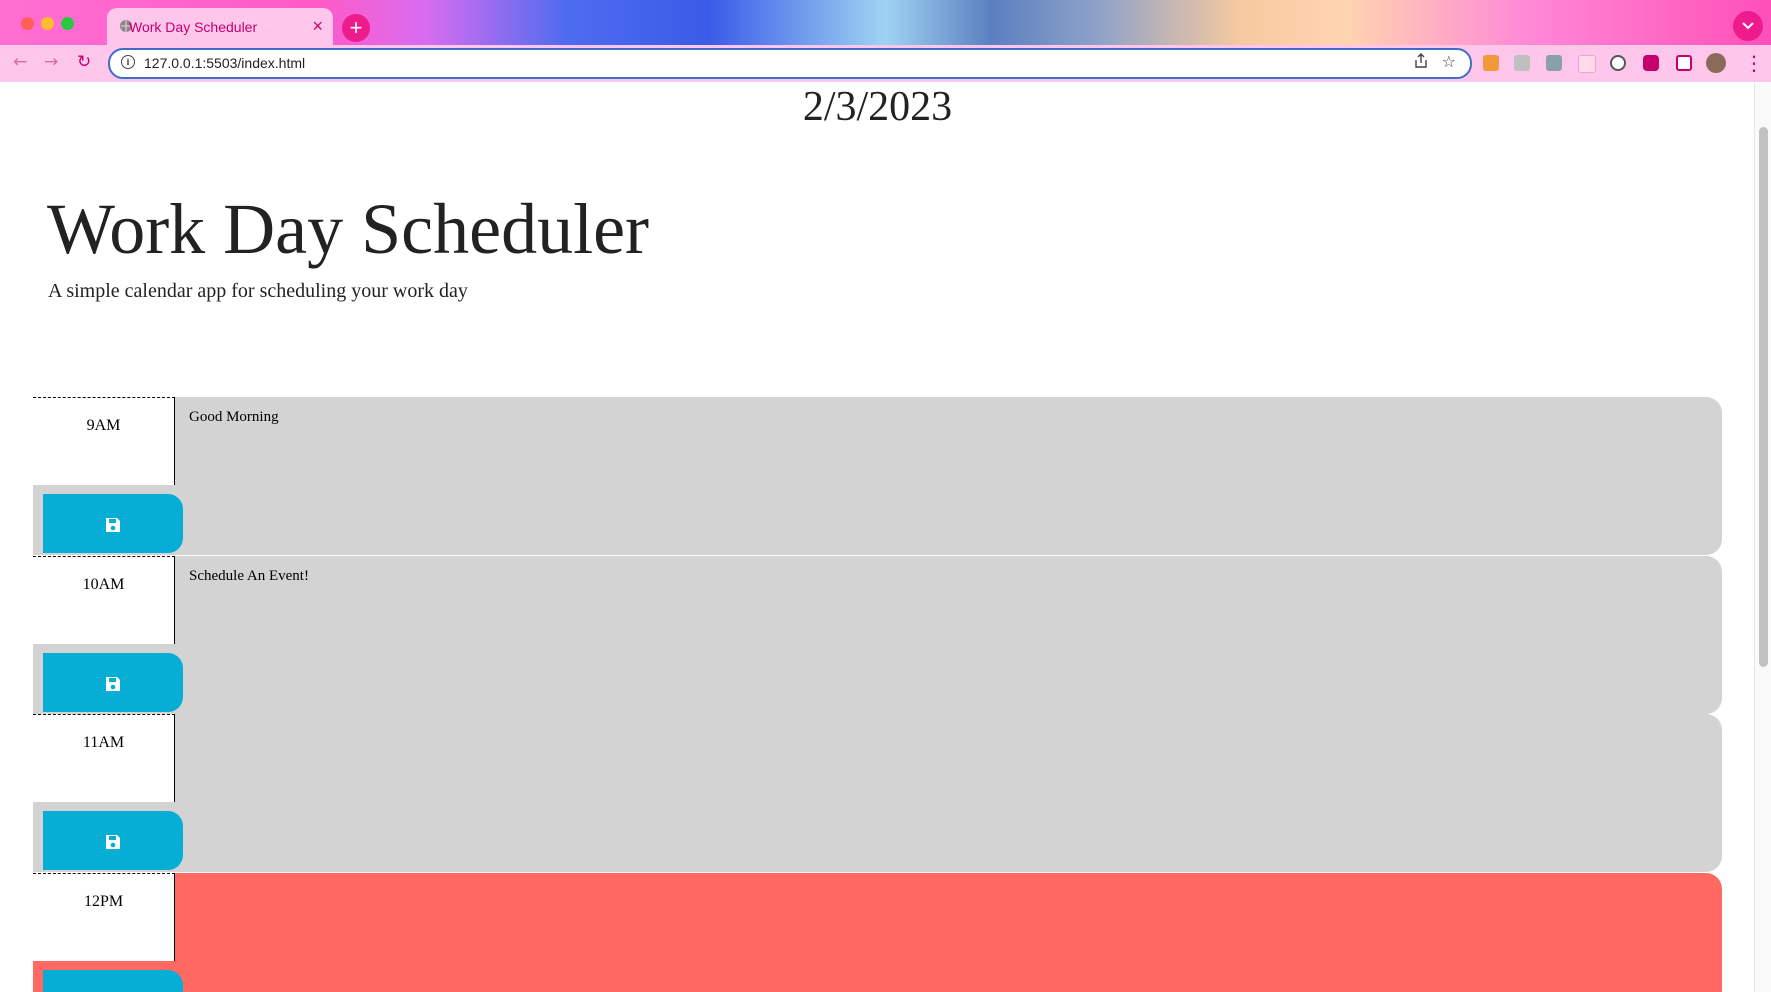 This screenshot has width=1771, height=992. Describe the element at coordinates (84, 62) in the screenshot. I see `reload-icon: ↻` at that location.